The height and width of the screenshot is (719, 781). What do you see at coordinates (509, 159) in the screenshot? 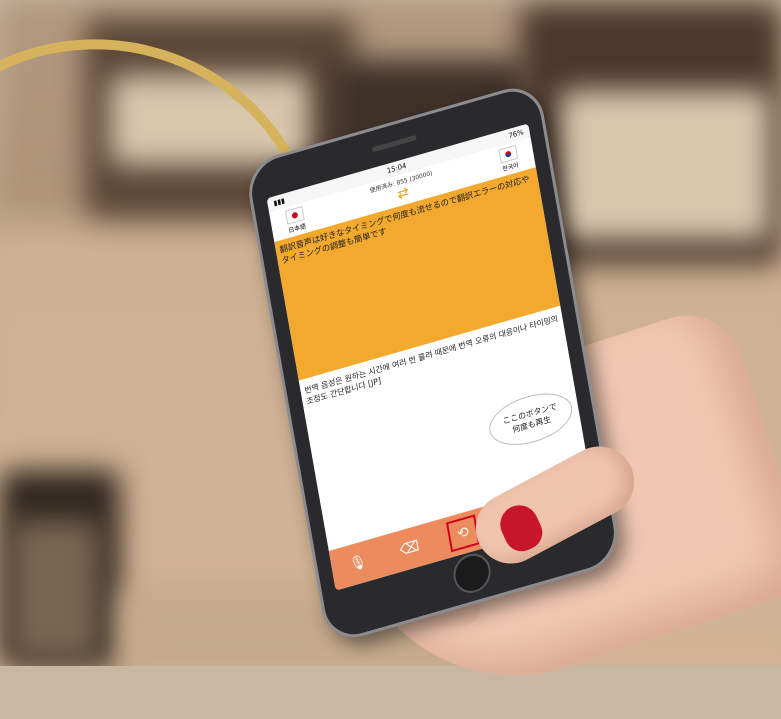
I see `target-language-button: 한국어` at bounding box center [509, 159].